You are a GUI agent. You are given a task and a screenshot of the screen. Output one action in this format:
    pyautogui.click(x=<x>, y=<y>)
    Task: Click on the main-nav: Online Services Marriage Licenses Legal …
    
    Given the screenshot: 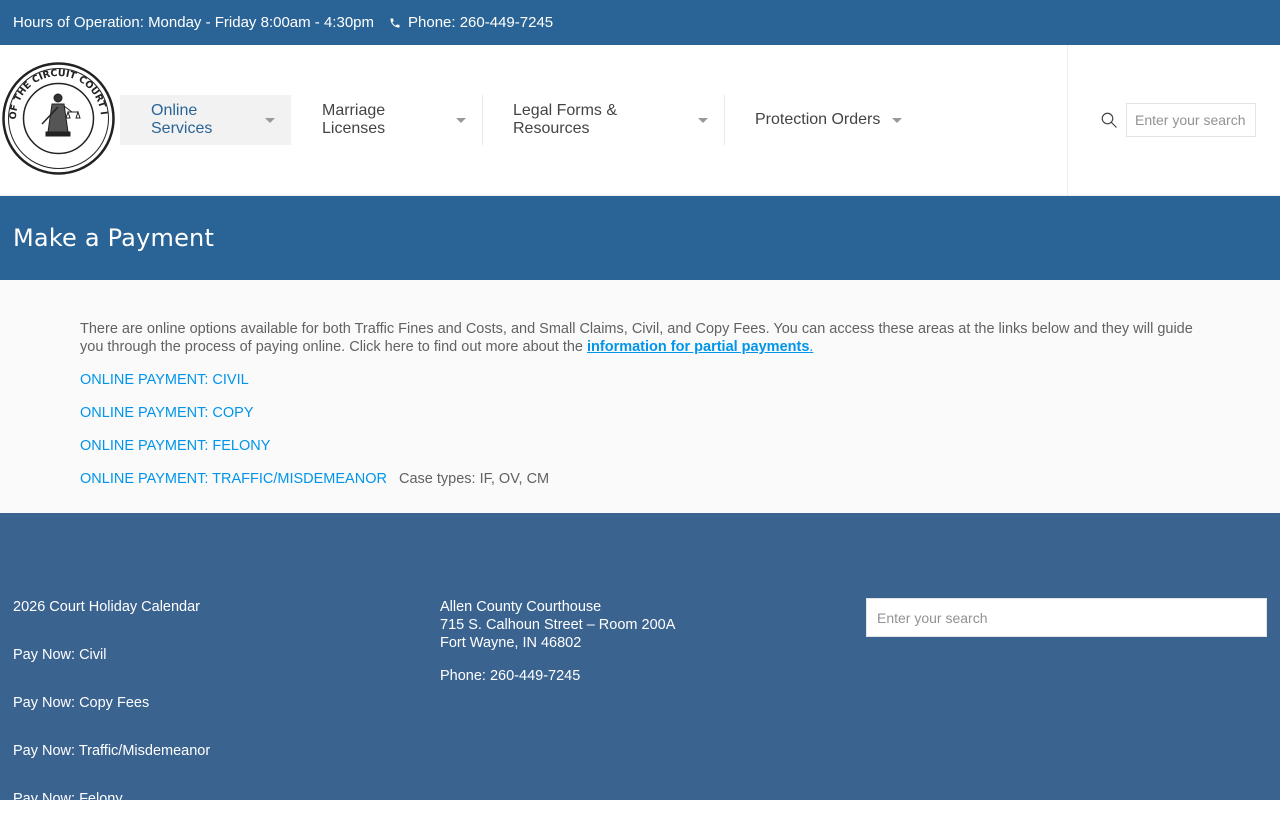 What is the action you would take?
    pyautogui.click(x=522, y=120)
    